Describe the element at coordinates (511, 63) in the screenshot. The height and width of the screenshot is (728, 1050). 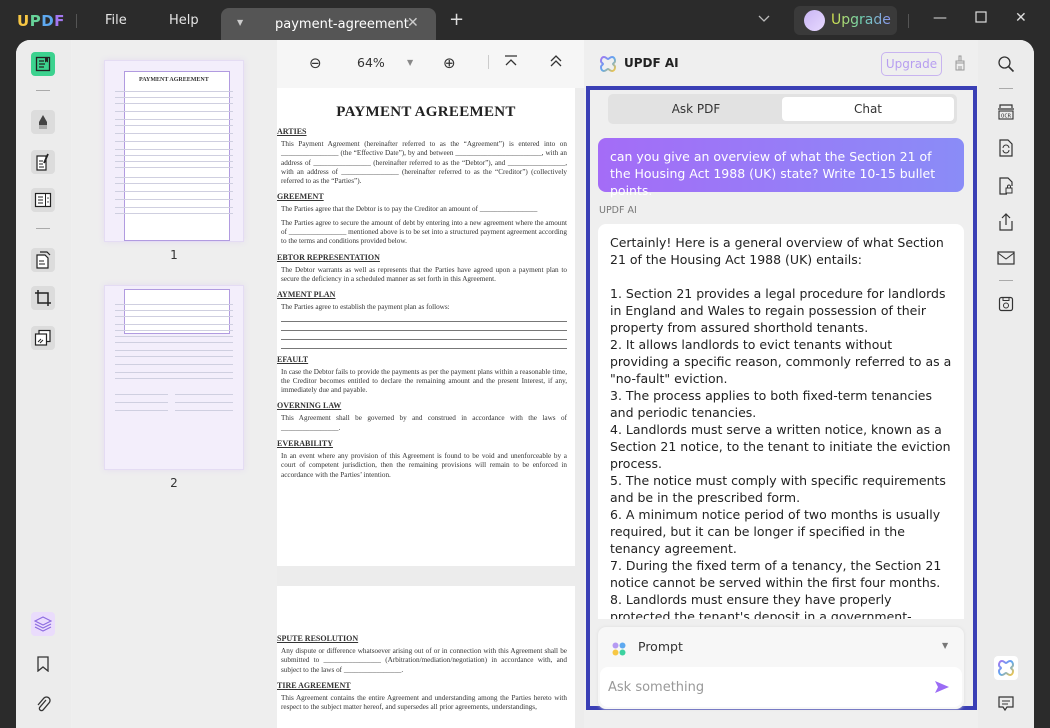
I see `first-page-button` at that location.